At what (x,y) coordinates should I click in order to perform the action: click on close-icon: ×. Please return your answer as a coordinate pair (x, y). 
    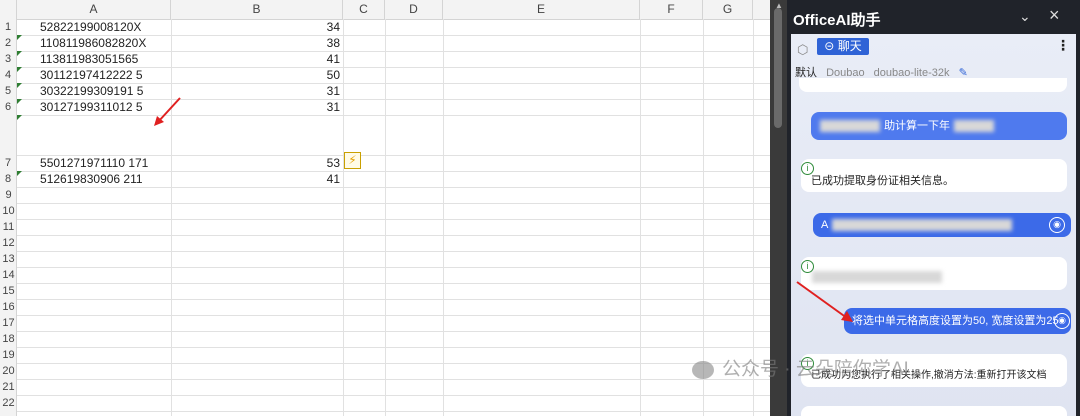
    Looking at the image, I should click on (1054, 15).